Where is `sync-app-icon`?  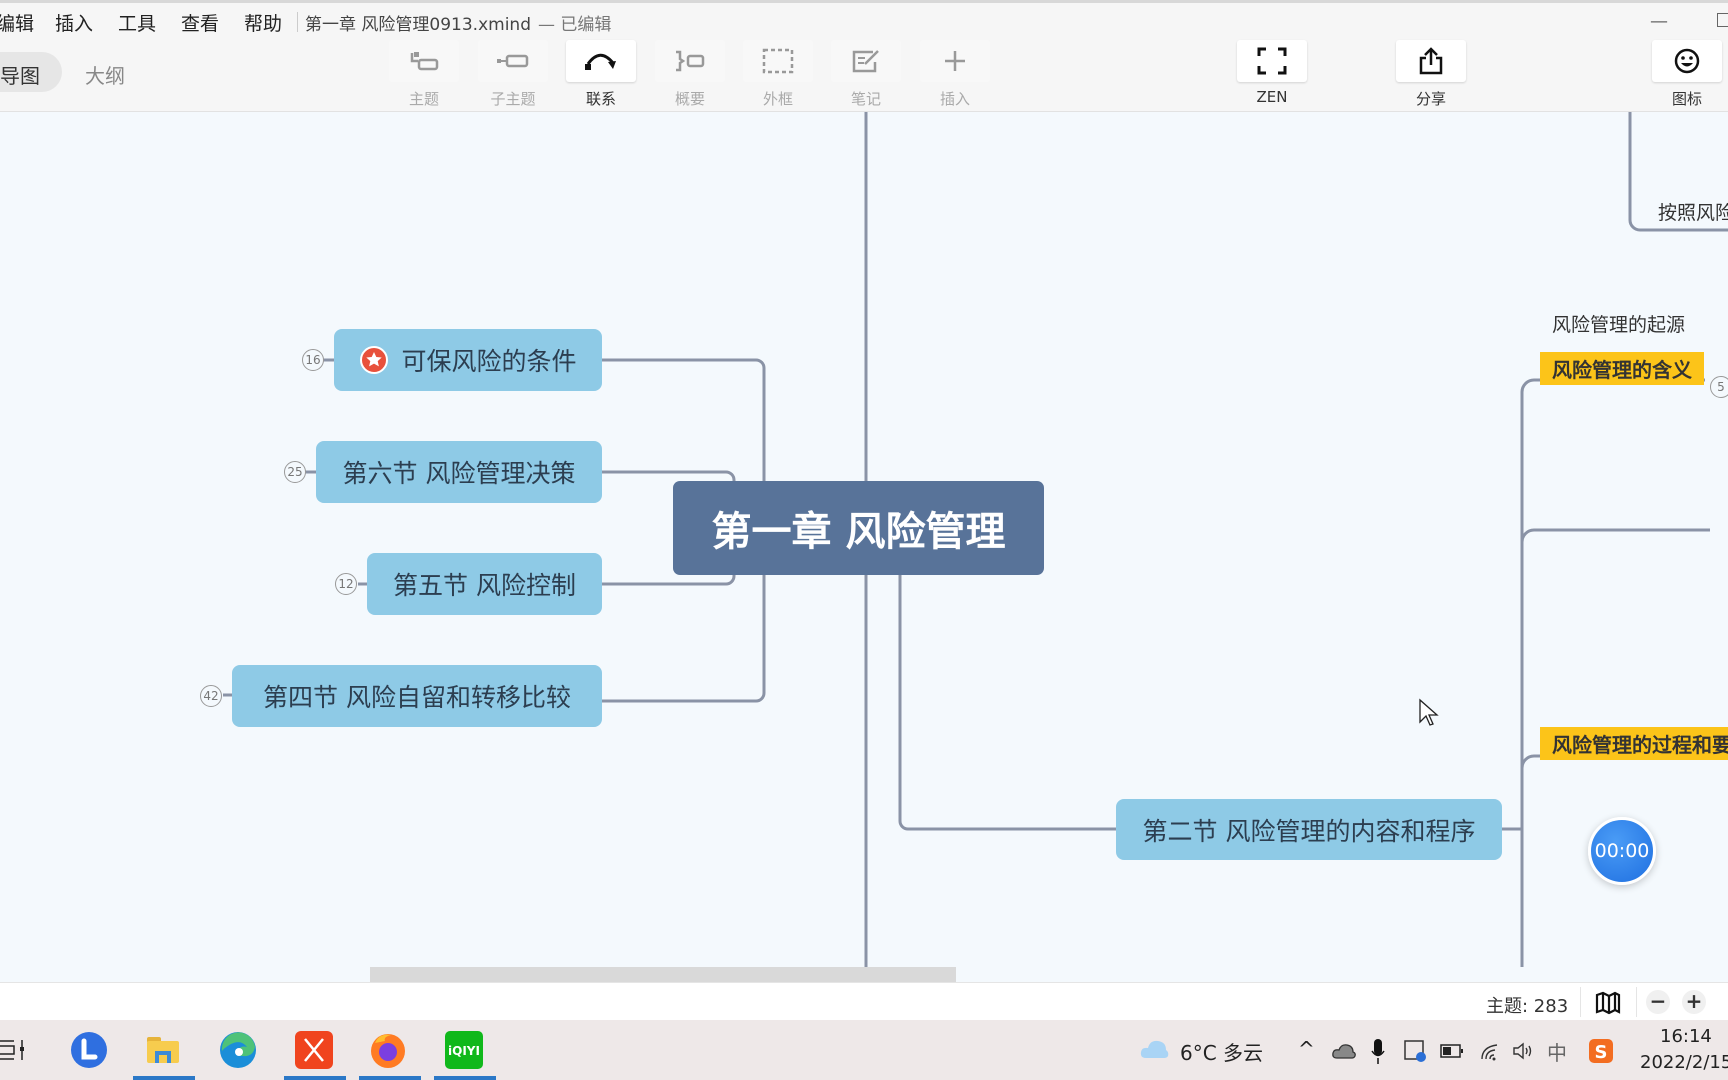
sync-app-icon is located at coordinates (1415, 1051).